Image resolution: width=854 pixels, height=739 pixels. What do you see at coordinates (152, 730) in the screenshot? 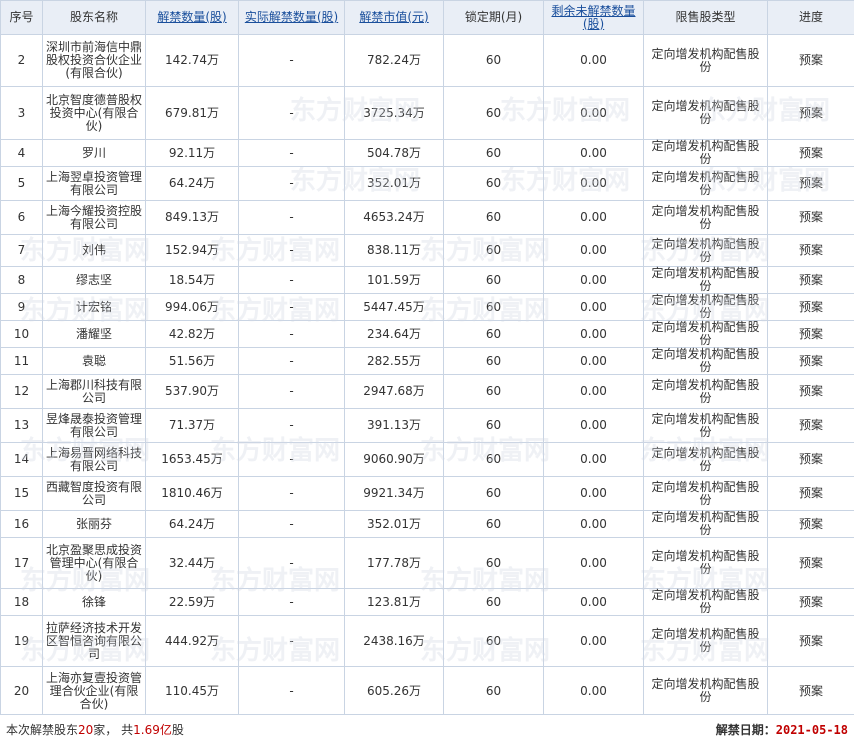
I see `total-shares: 1.69亿` at bounding box center [152, 730].